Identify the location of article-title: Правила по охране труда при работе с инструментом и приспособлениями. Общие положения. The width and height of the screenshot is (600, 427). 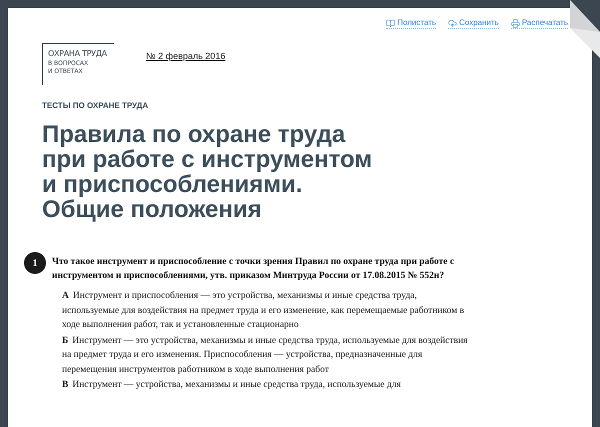
(207, 172).